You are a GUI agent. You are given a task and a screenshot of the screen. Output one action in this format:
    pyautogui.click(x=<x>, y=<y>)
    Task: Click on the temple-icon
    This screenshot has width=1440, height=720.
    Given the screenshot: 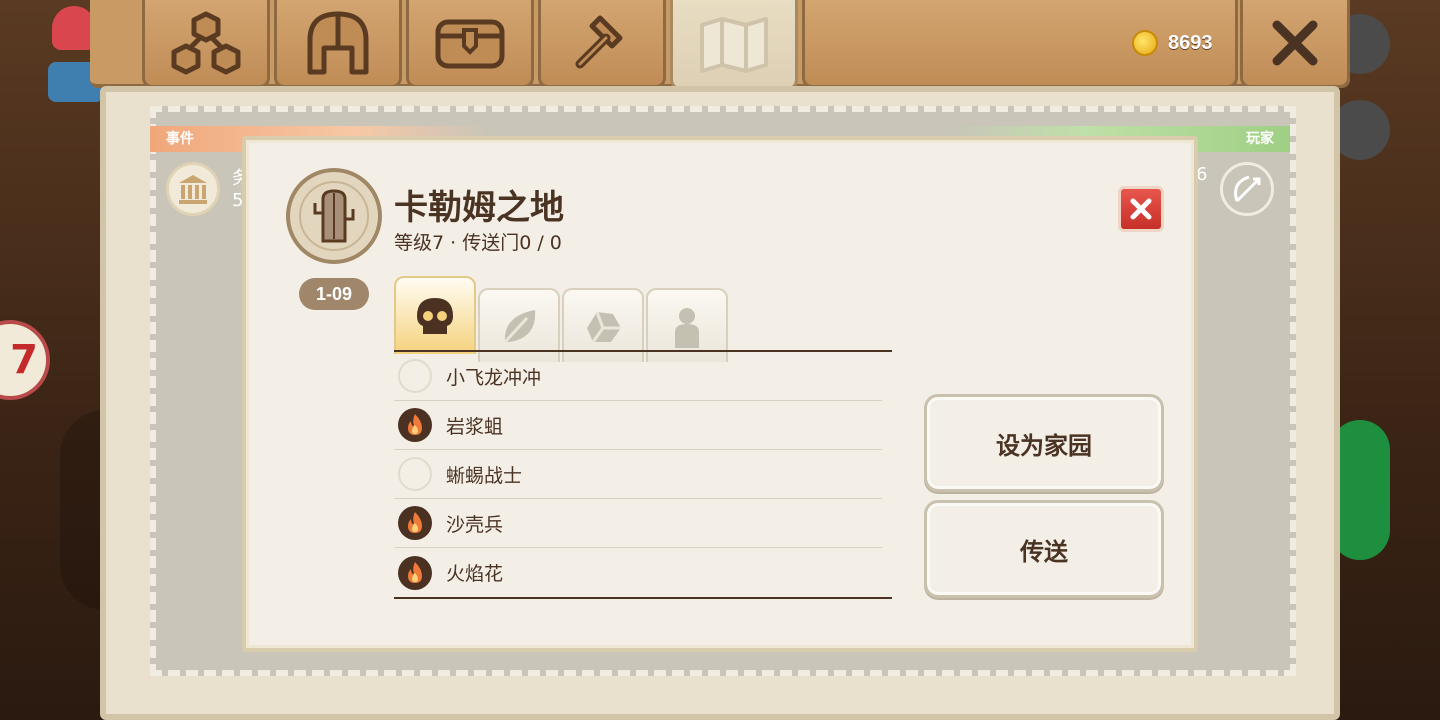 What is the action you would take?
    pyautogui.click(x=193, y=189)
    